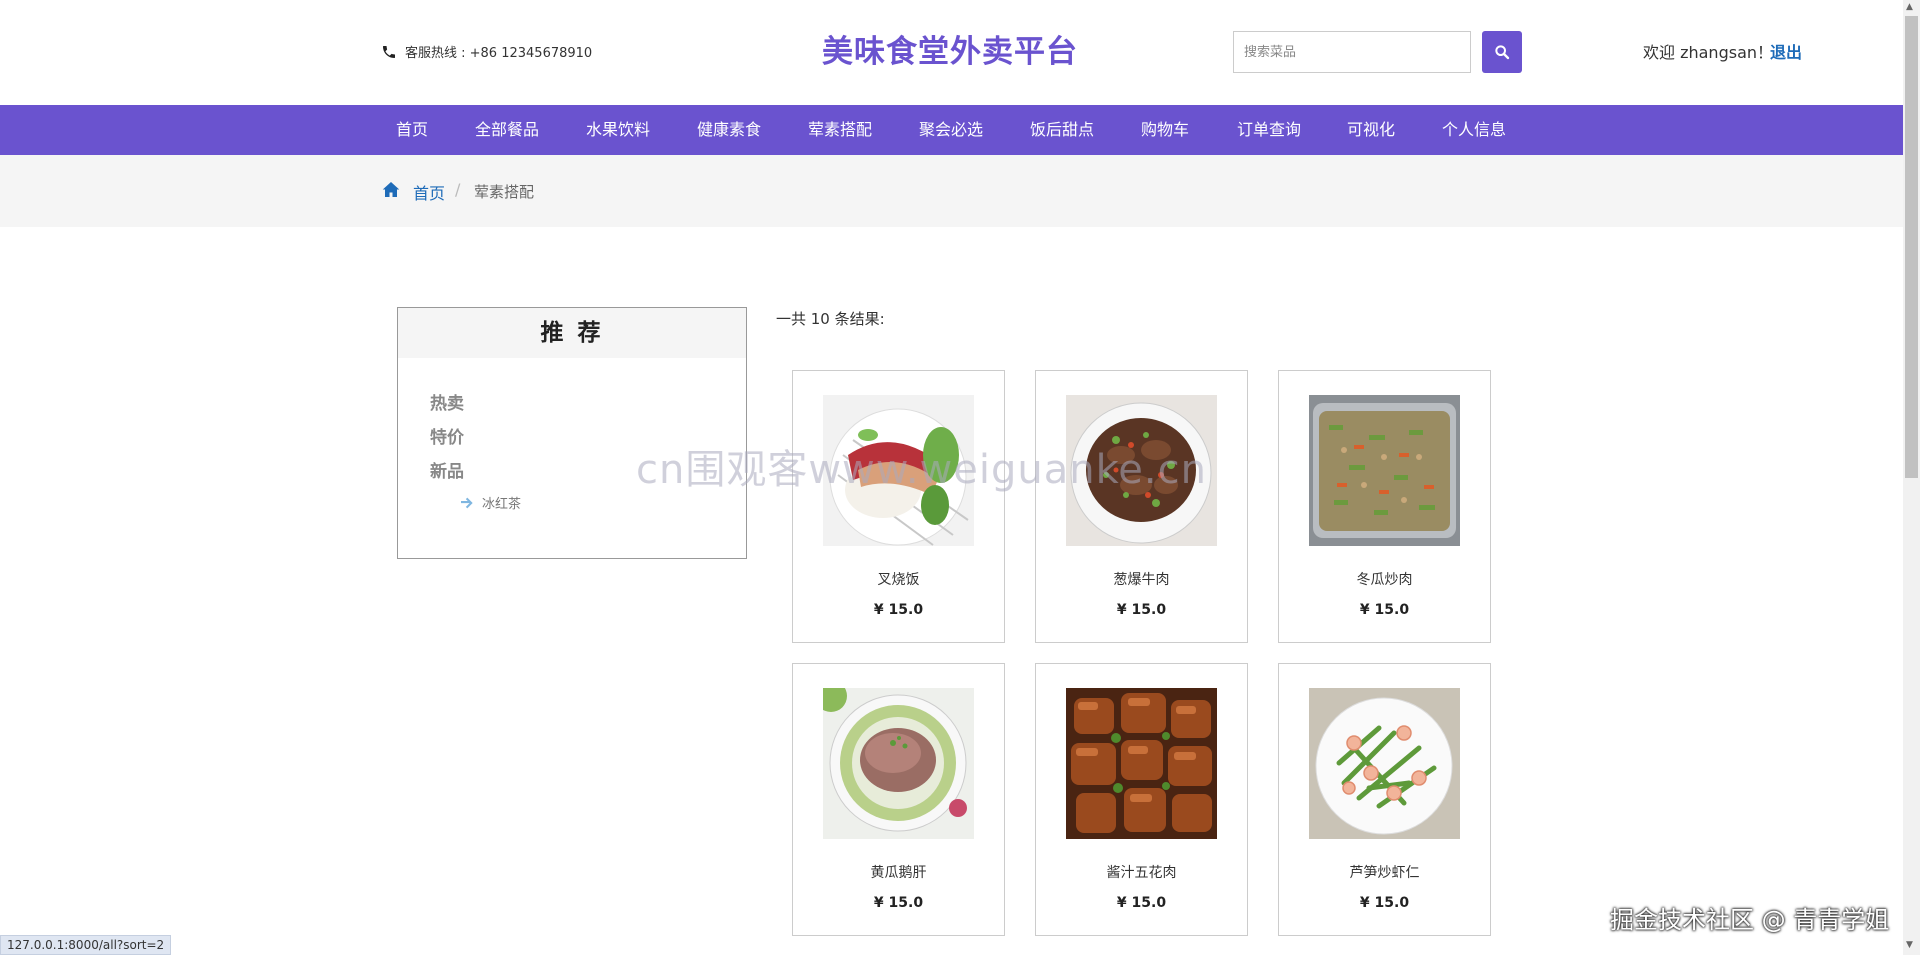 This screenshot has height=955, width=1920. Describe the element at coordinates (447, 435) in the screenshot. I see `sidebar-link-special: 特价` at that location.